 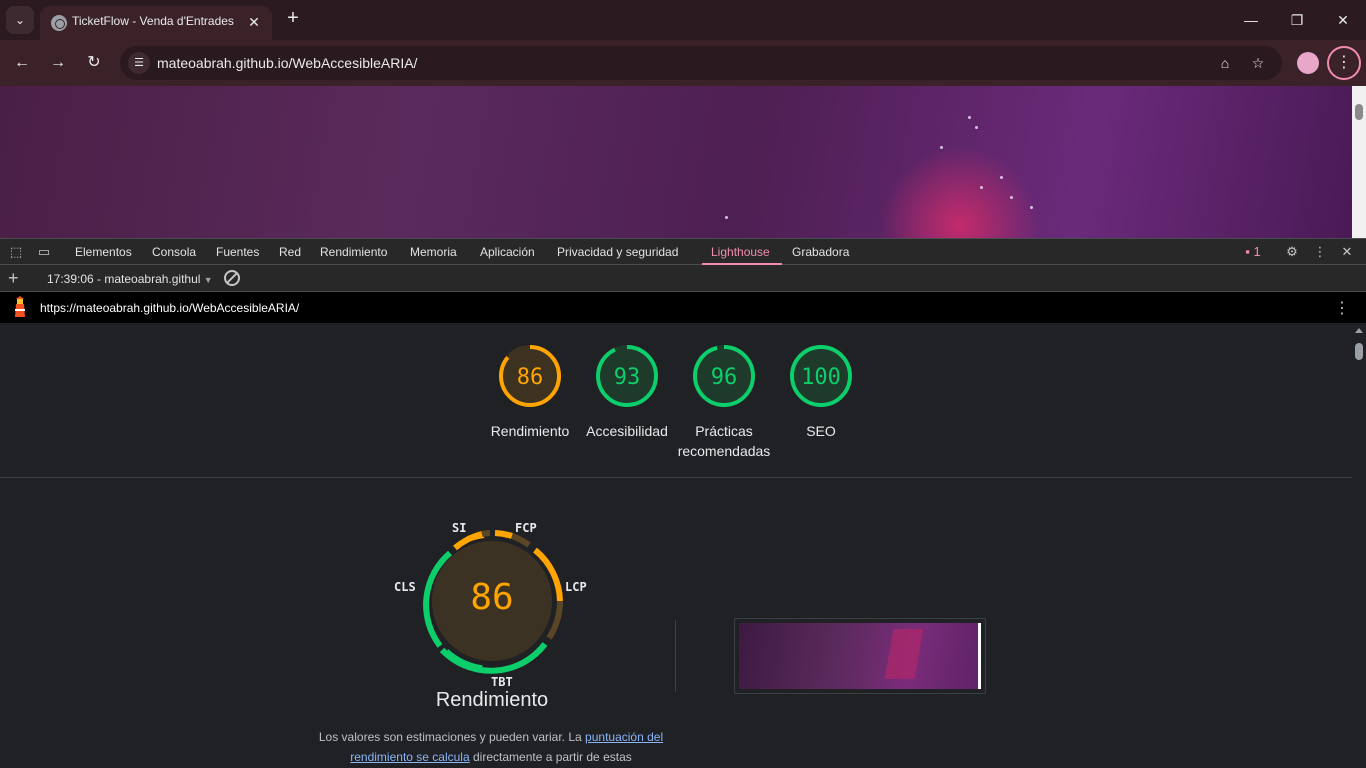 I want to click on scroll-up-arrow-icon, so click(x=1359, y=330).